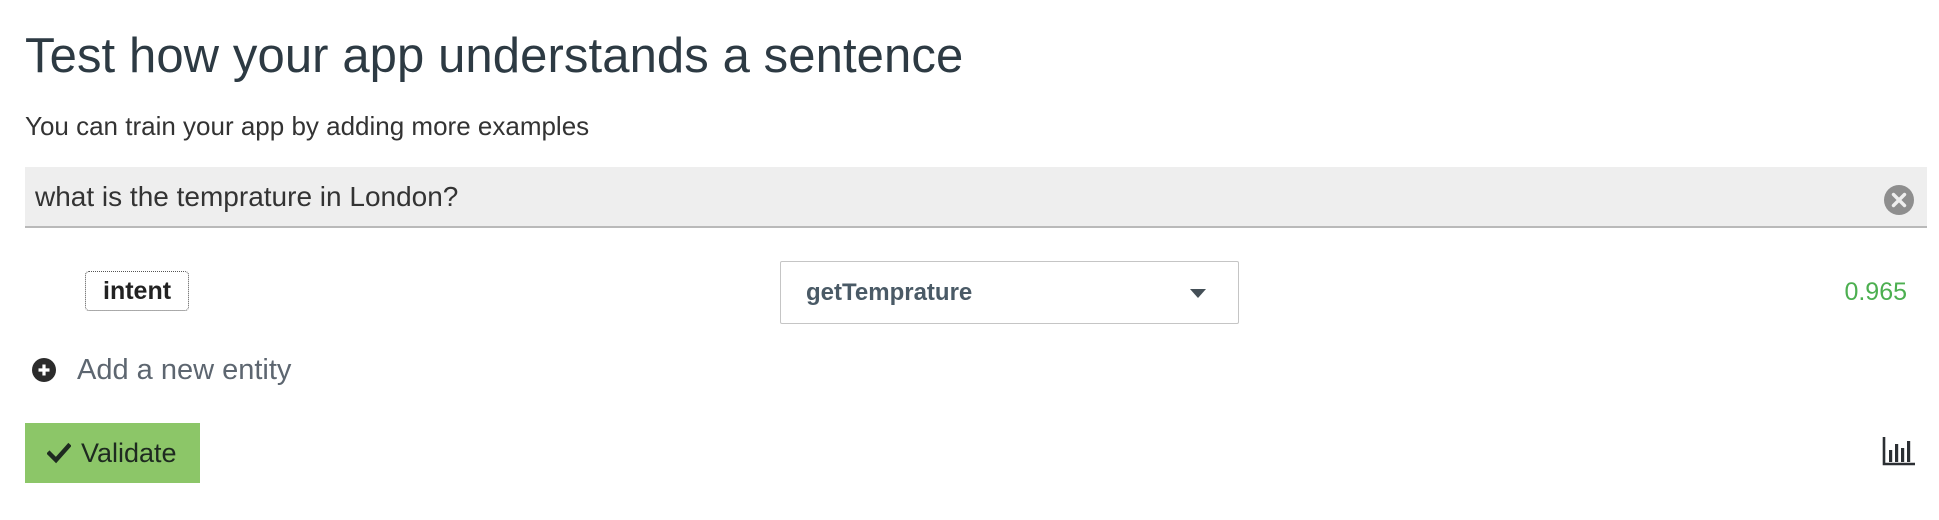 Image resolution: width=1939 pixels, height=520 pixels. I want to click on entity-tag-intent: intent, so click(137, 291).